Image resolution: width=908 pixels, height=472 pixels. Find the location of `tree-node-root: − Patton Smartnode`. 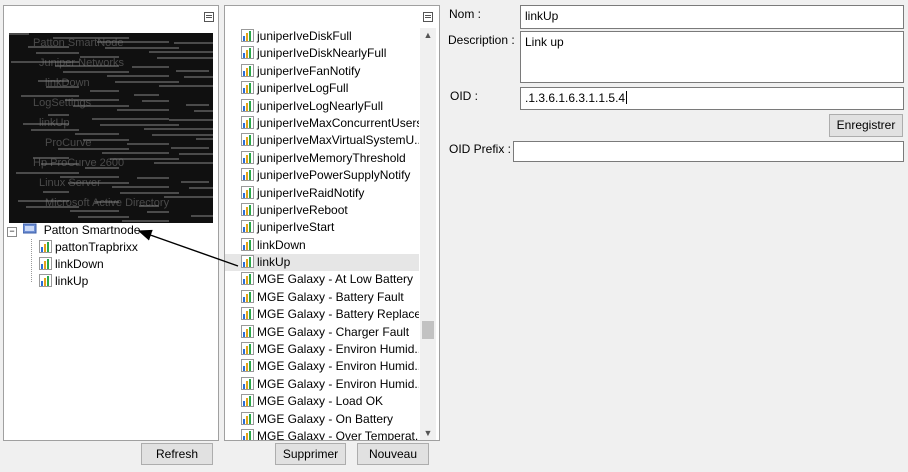

tree-node-root: − Patton Smartnode is located at coordinates (73, 230).